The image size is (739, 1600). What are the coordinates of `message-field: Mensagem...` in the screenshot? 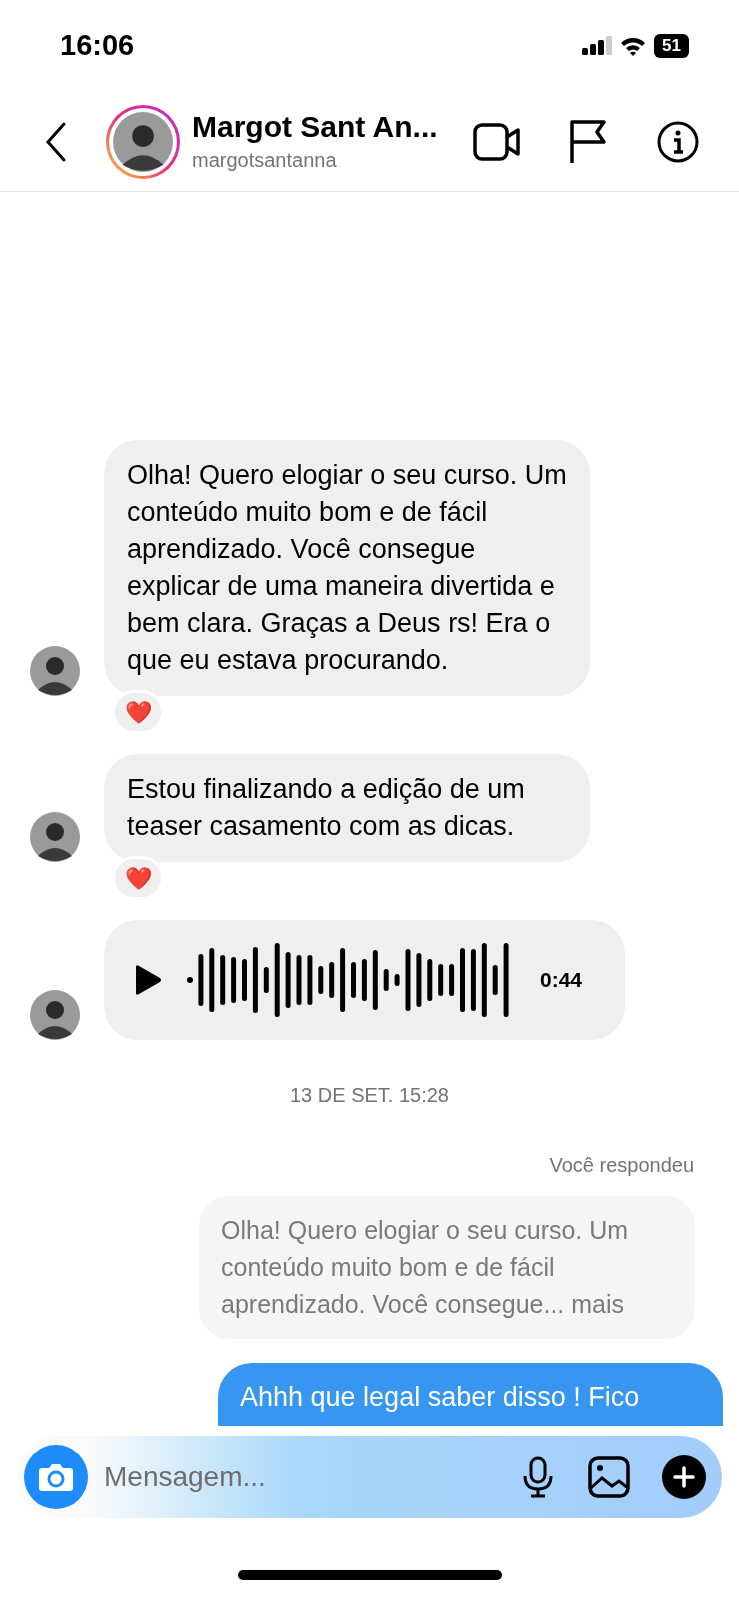 It's located at (370, 1477).